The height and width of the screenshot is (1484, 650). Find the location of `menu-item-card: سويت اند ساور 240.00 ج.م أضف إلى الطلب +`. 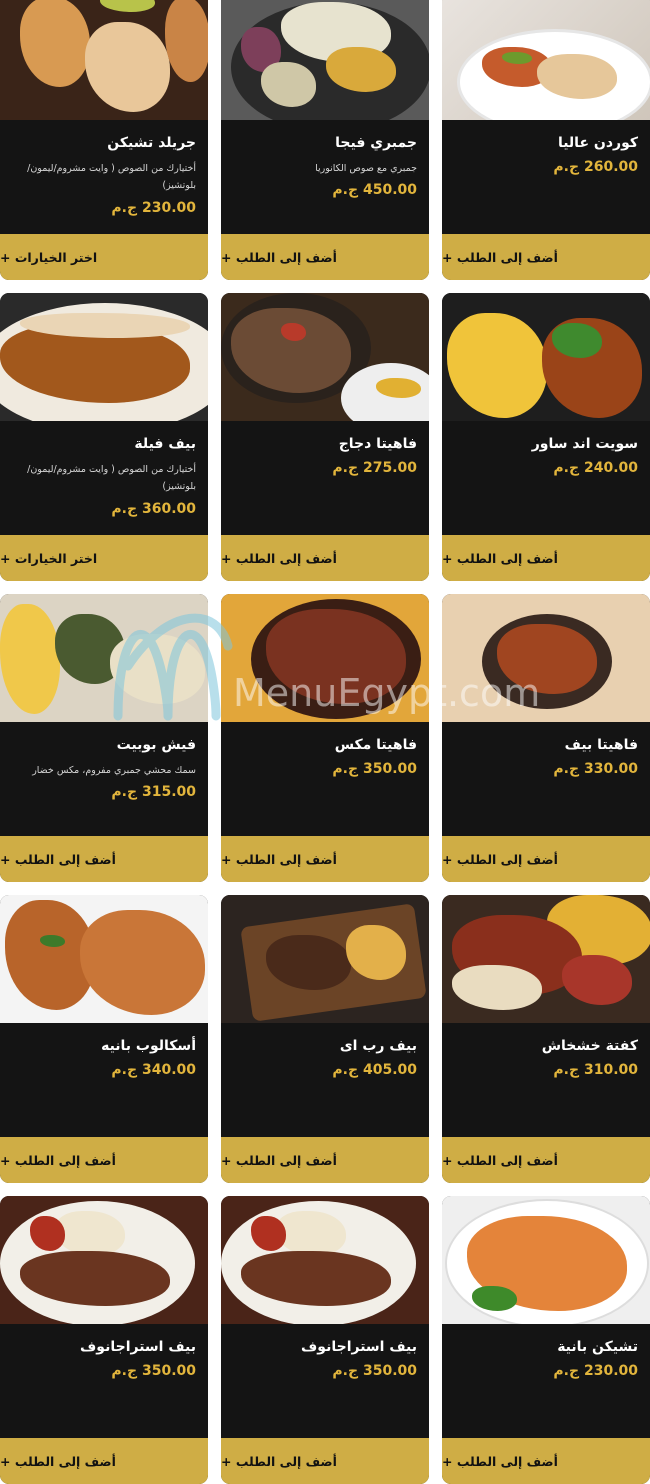

menu-item-card: سويت اند ساور 240.00 ج.م أضف إلى الطلب + is located at coordinates (546, 437).